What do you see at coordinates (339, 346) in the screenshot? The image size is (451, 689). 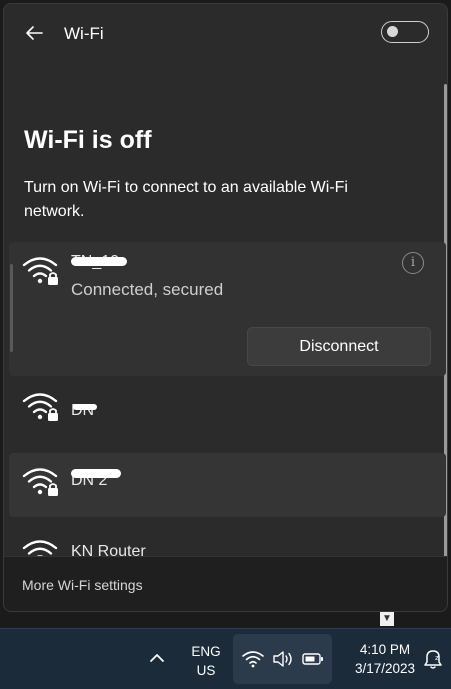 I see `disconnect-button: Disconnect` at bounding box center [339, 346].